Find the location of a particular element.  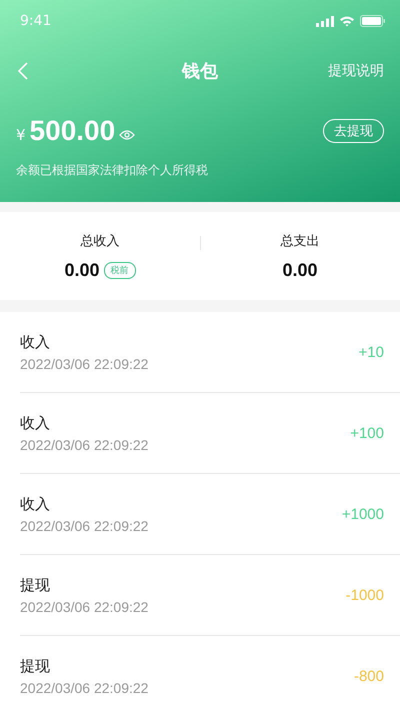

page-title: 钱包 is located at coordinates (200, 71).